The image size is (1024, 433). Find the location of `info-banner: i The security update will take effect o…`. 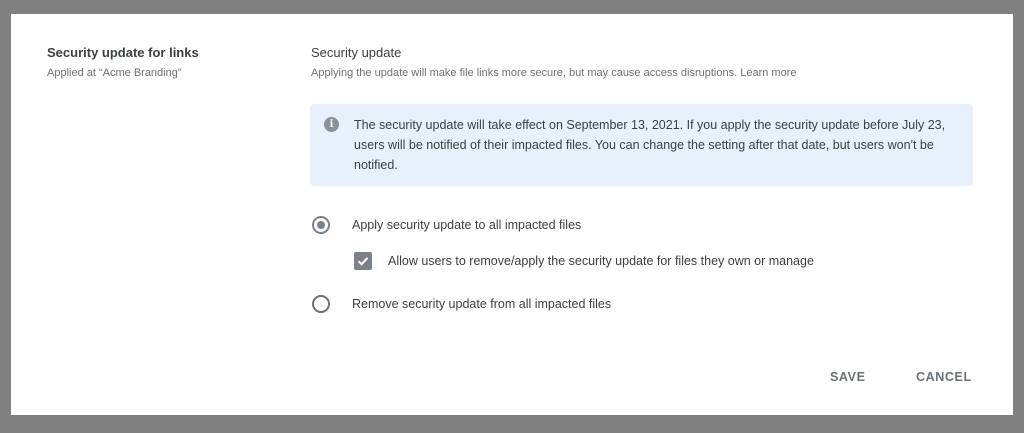

info-banner: i The security update will take effect o… is located at coordinates (641, 145).